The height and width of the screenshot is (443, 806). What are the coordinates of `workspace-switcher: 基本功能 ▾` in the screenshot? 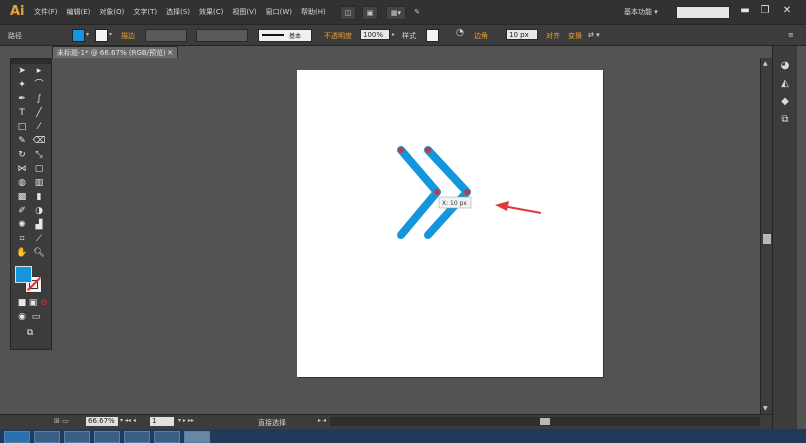 It's located at (641, 12).